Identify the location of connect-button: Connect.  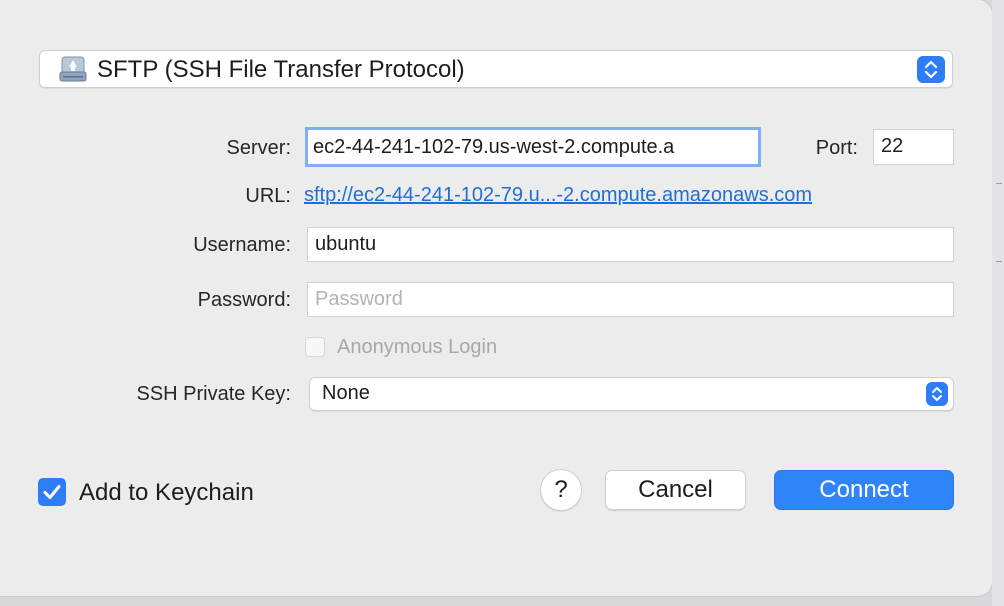
(864, 490).